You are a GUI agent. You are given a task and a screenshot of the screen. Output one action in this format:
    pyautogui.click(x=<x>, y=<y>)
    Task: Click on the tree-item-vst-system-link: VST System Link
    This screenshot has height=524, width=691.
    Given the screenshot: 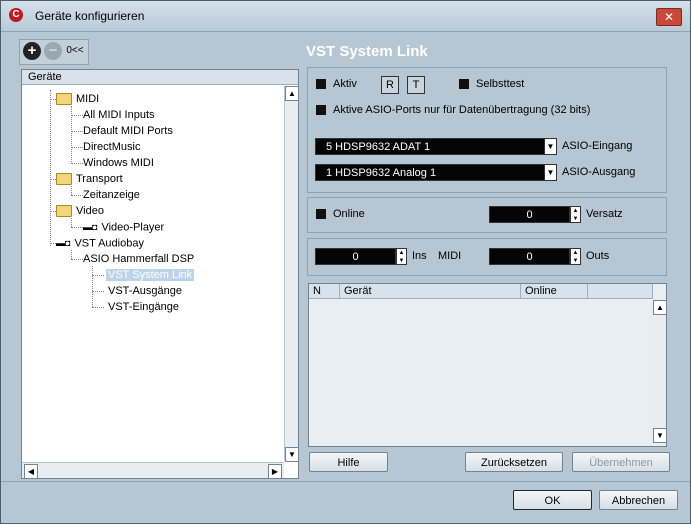 What is the action you would take?
    pyautogui.click(x=150, y=275)
    